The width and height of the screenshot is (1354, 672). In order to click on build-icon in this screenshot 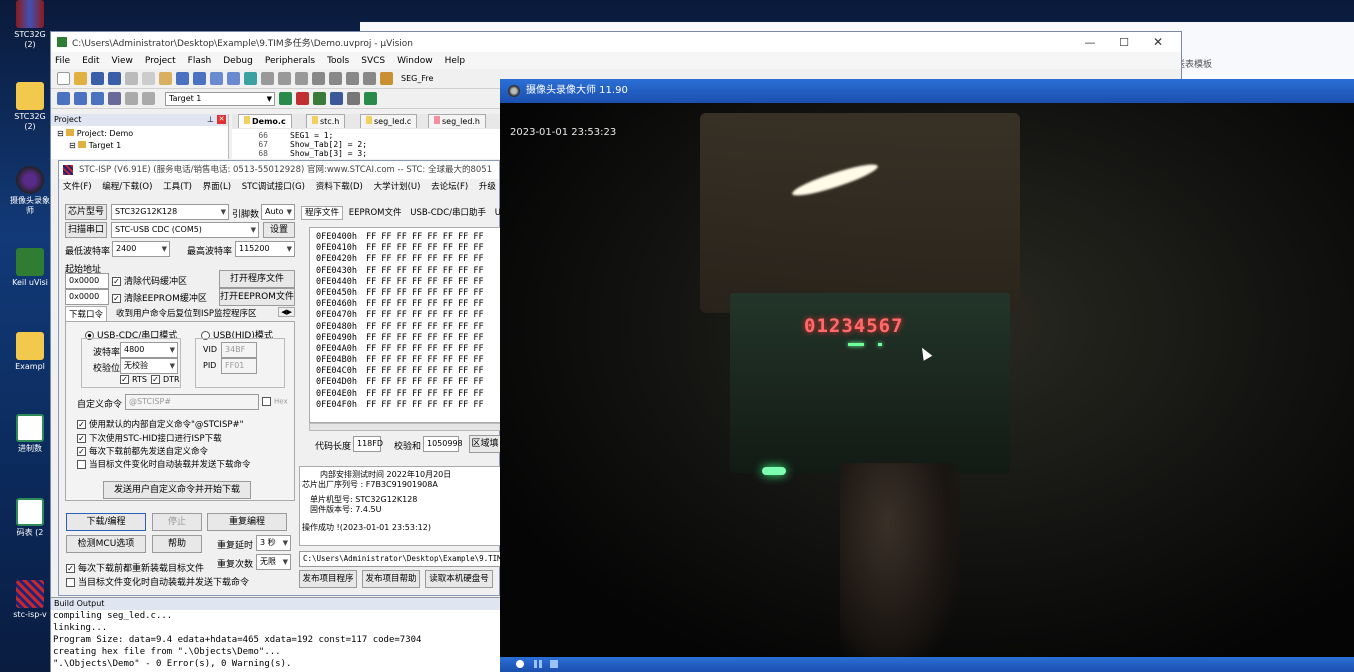, I will do `click(80, 98)`.